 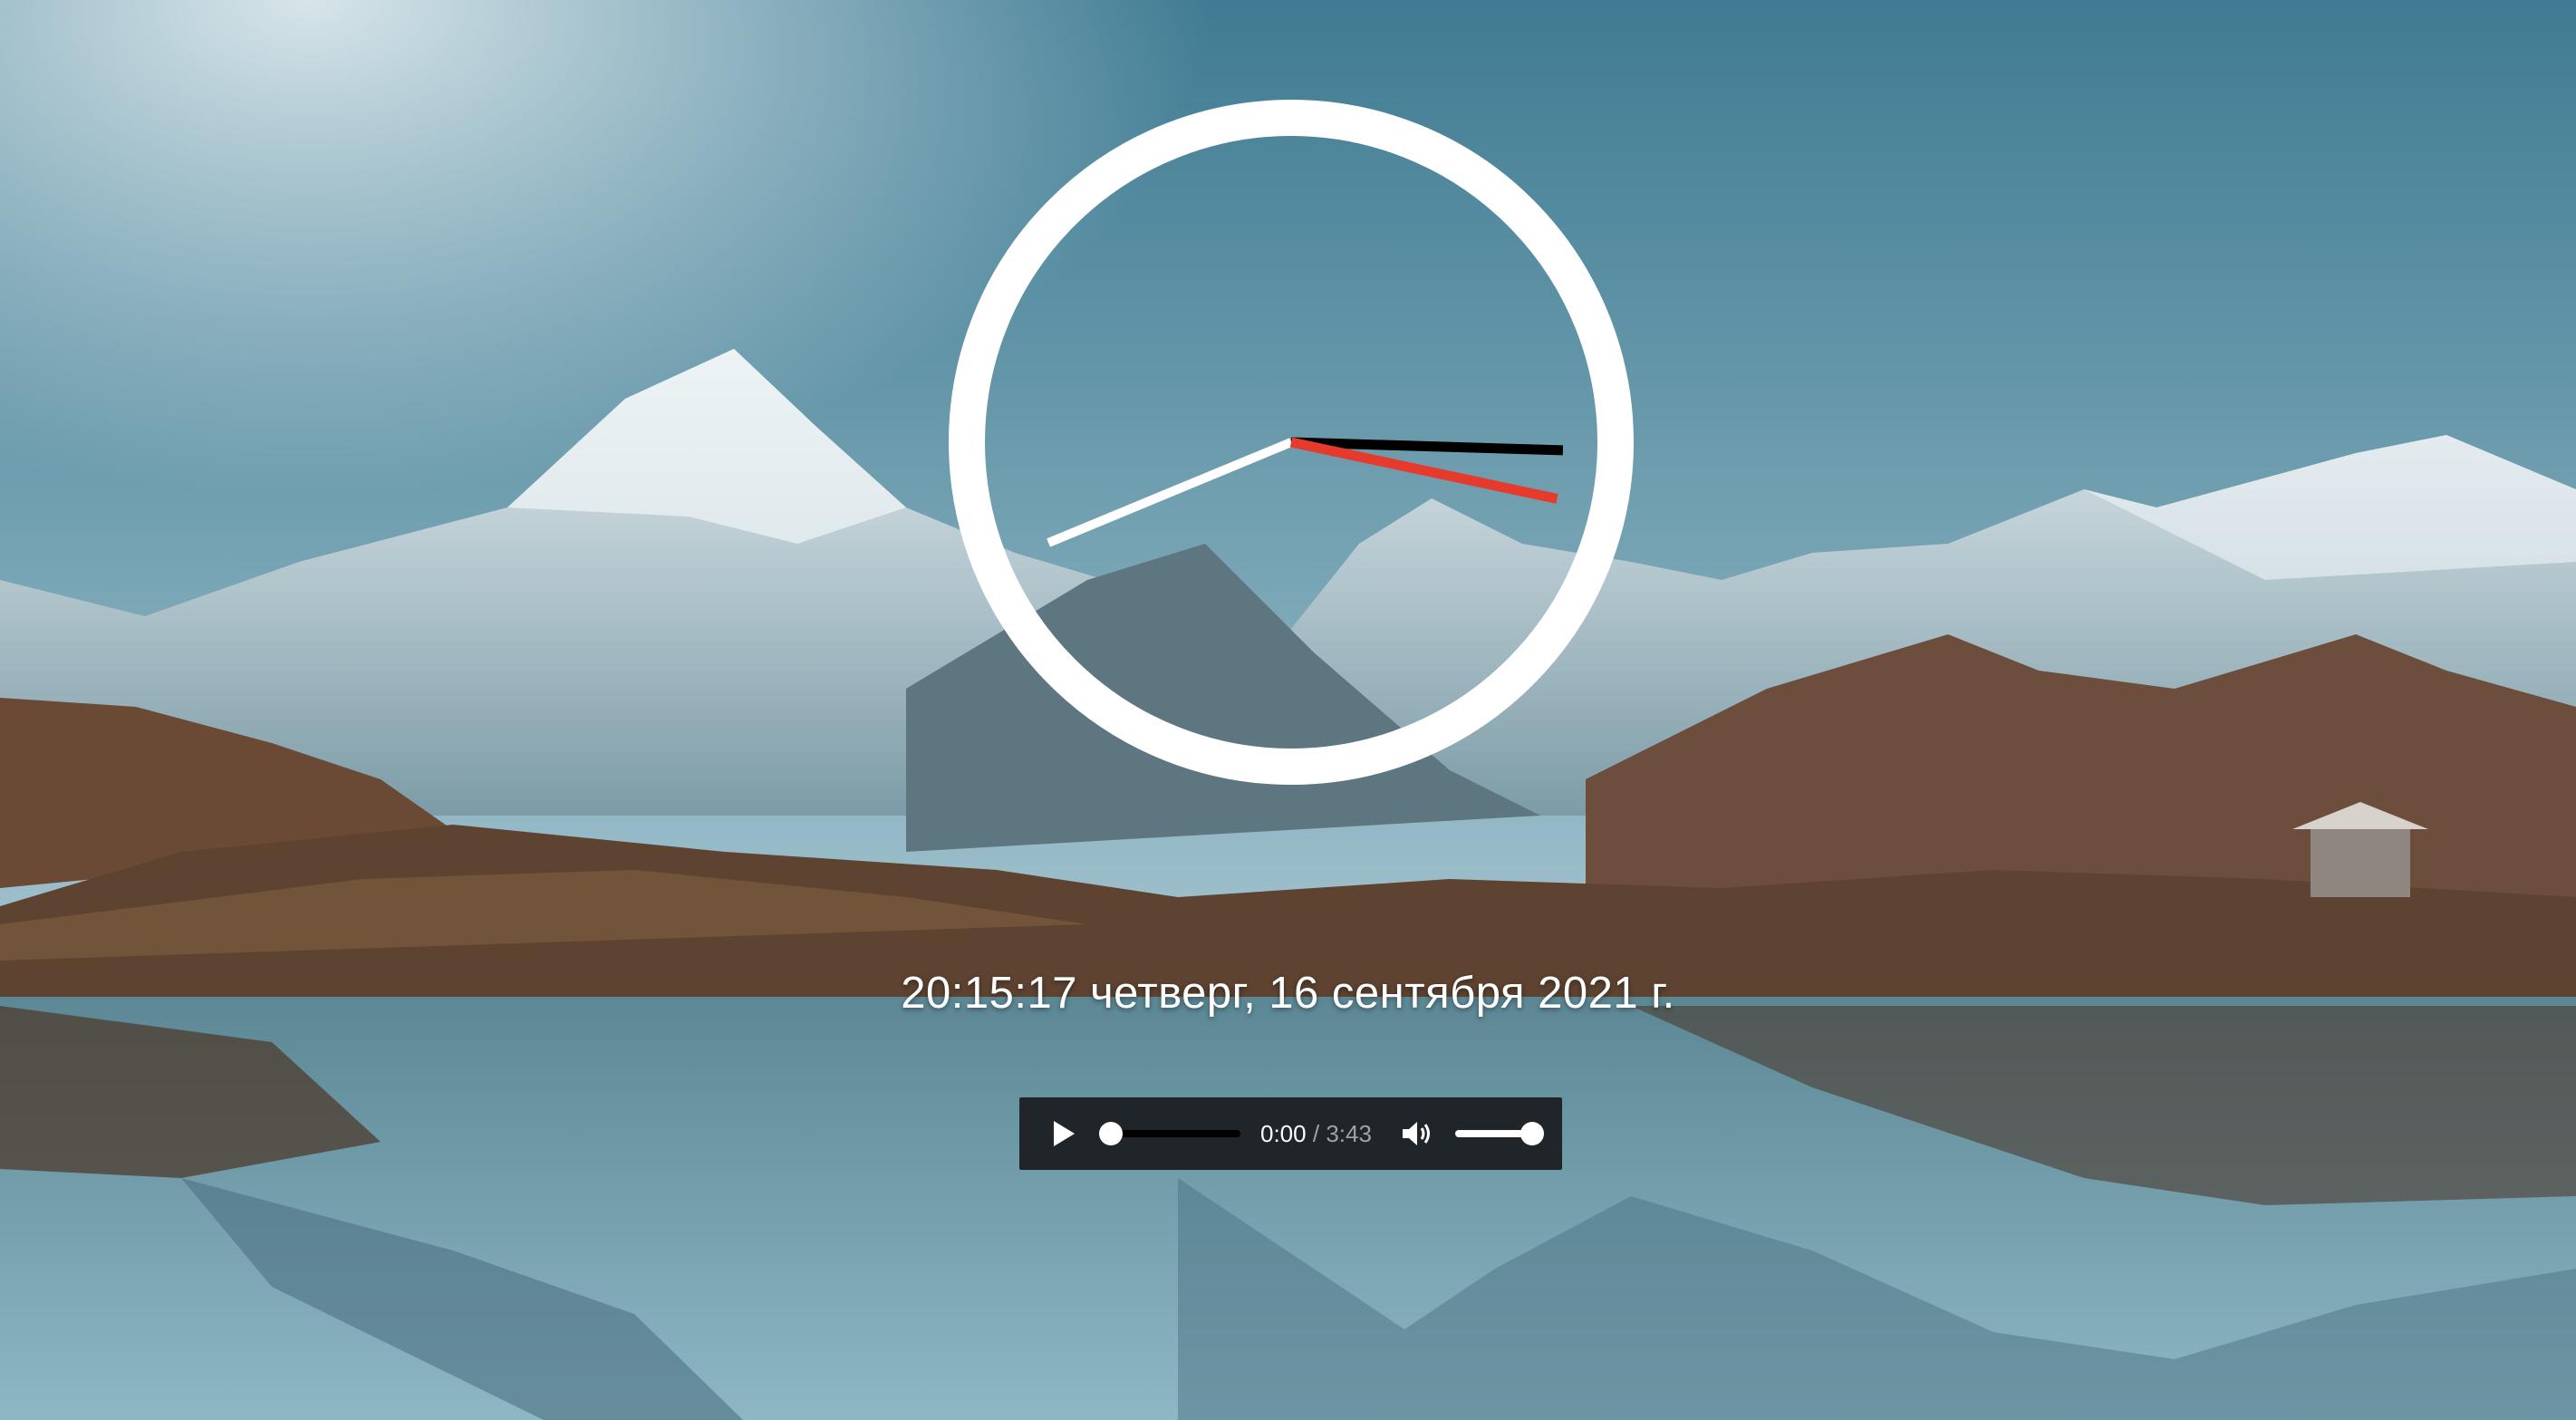 I want to click on current-time: 0:00, so click(x=1283, y=1133).